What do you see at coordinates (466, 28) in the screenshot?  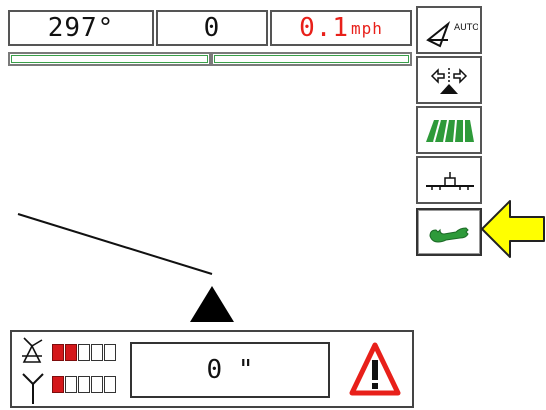 I see `auto-label: AUTO` at bounding box center [466, 28].